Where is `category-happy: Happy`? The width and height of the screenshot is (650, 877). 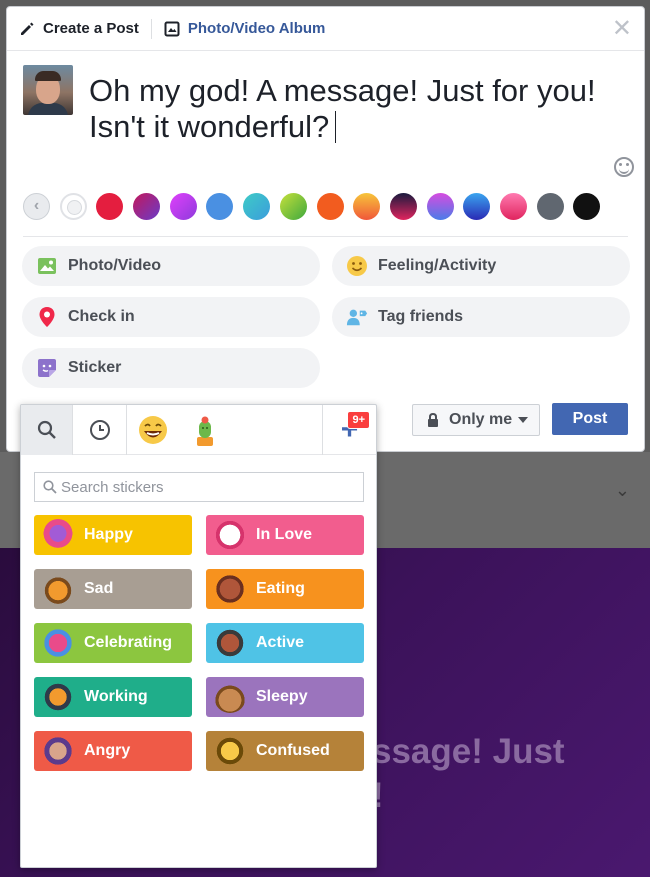 category-happy: Happy is located at coordinates (113, 535).